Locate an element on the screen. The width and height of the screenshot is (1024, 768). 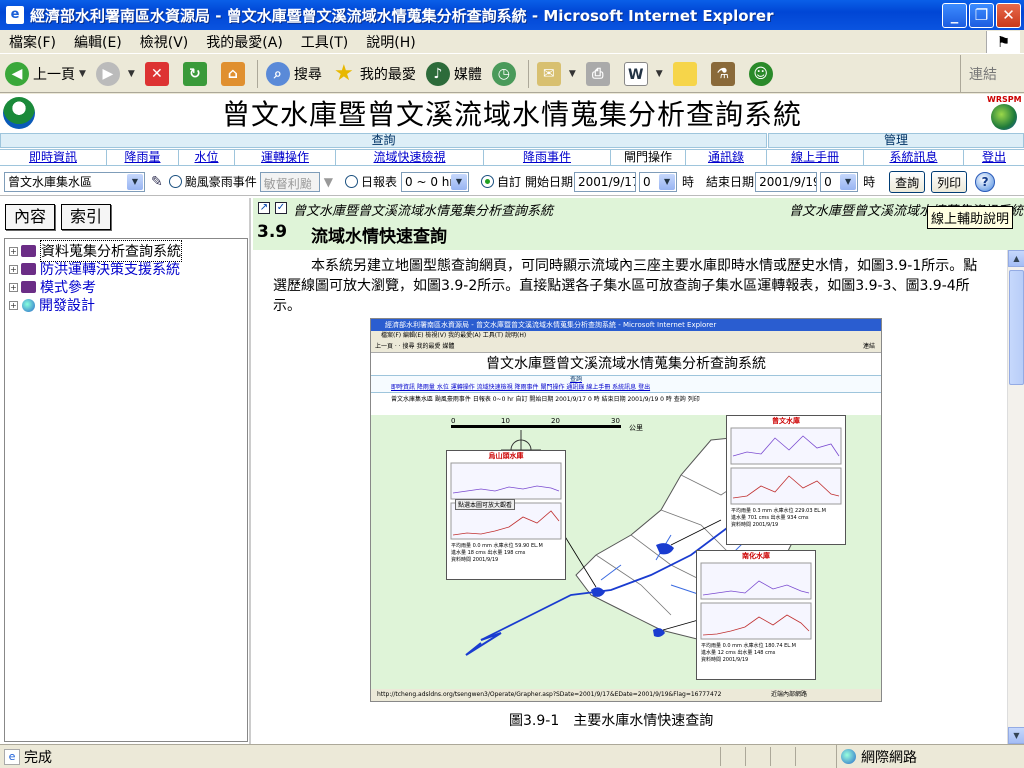
nav-logout: 登出 is located at coordinates (994, 157).